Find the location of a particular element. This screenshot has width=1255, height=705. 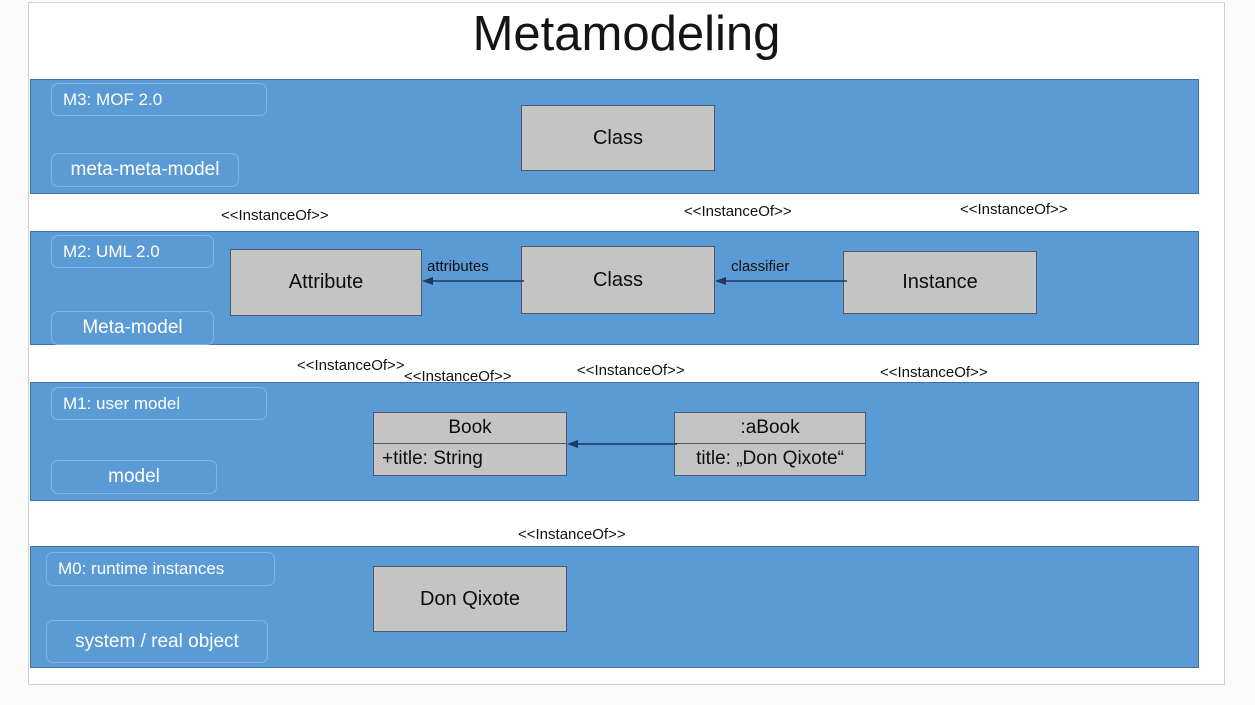

association-label-classifier: classifier is located at coordinates (760, 266).